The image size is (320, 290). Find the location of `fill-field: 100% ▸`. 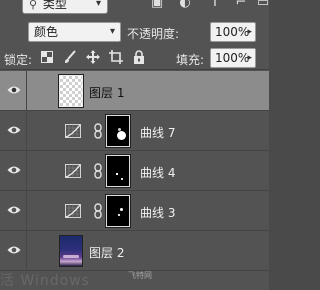

fill-field: 100% ▸ is located at coordinates (233, 58).